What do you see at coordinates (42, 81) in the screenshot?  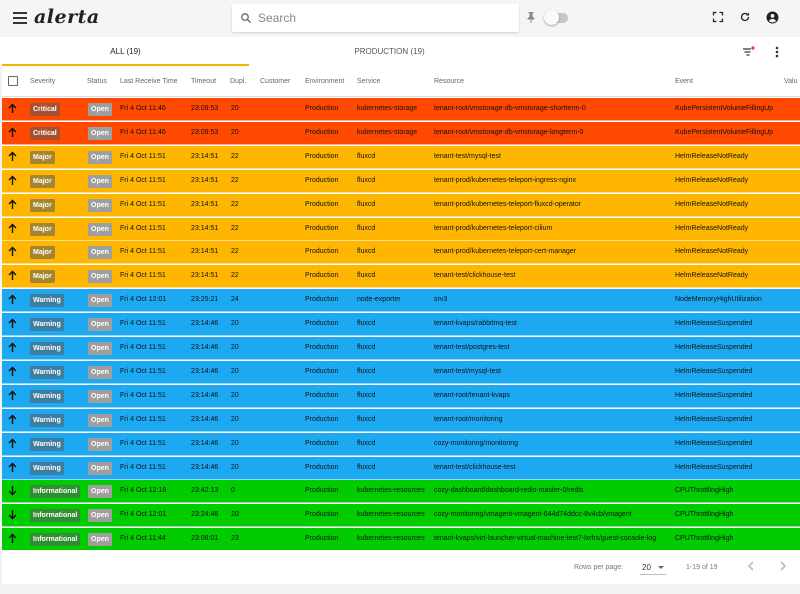 I see `header-severity: Severity` at bounding box center [42, 81].